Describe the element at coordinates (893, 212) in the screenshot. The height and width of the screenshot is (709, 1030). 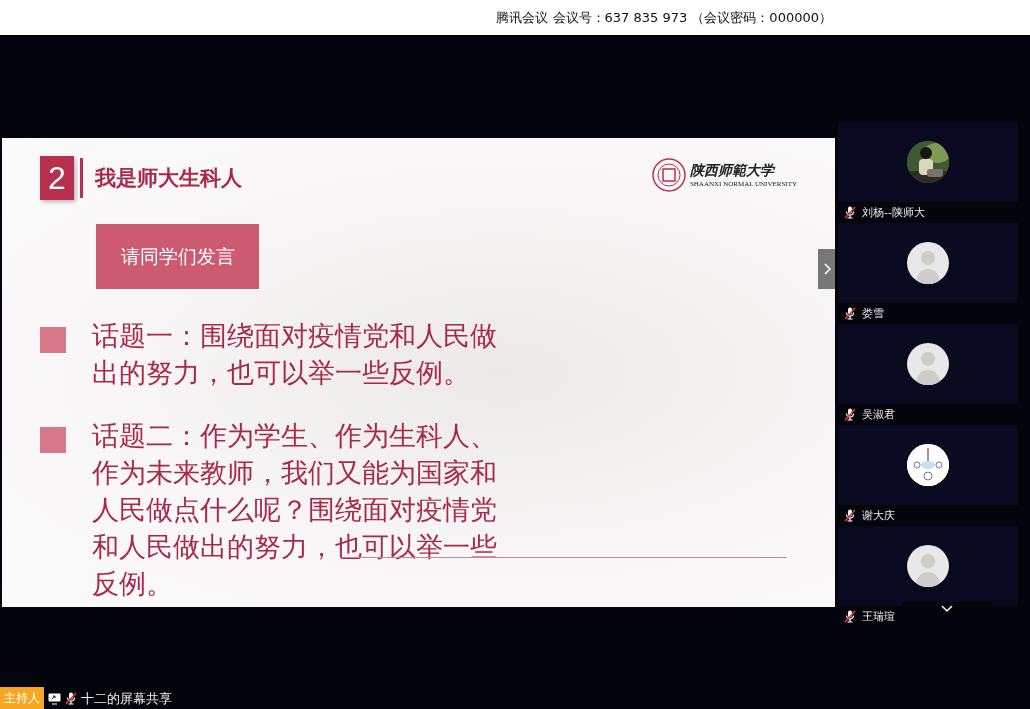
I see `participant-name: 刘杨--陕师大` at that location.